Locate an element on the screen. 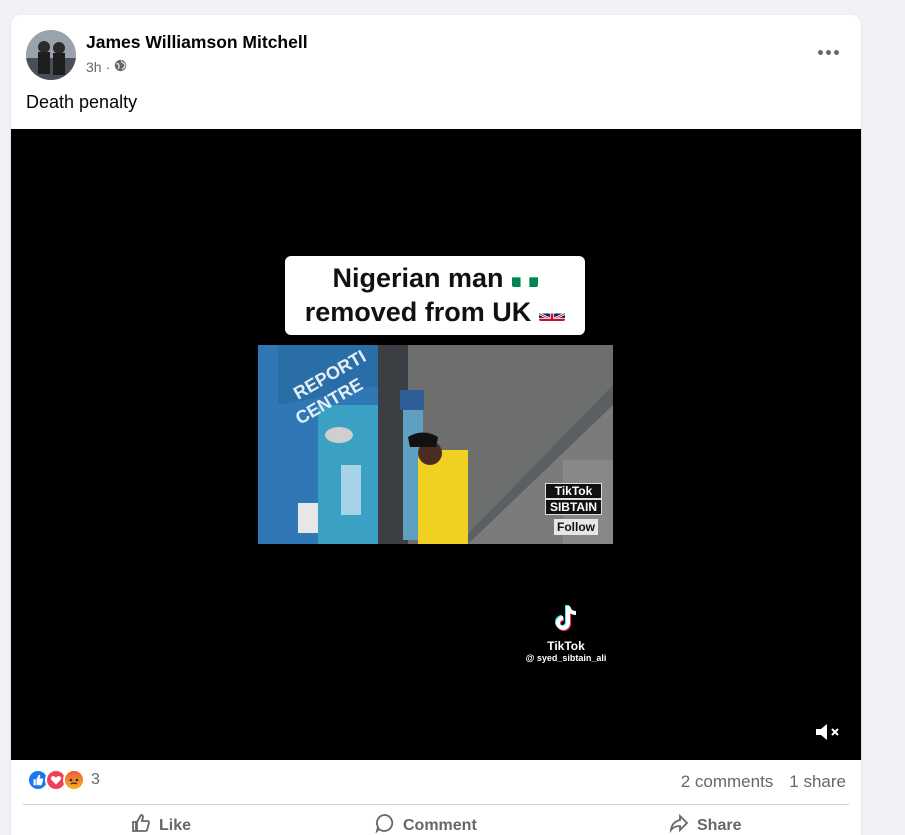 The width and height of the screenshot is (905, 835). post-time: 3h is located at coordinates (94, 67).